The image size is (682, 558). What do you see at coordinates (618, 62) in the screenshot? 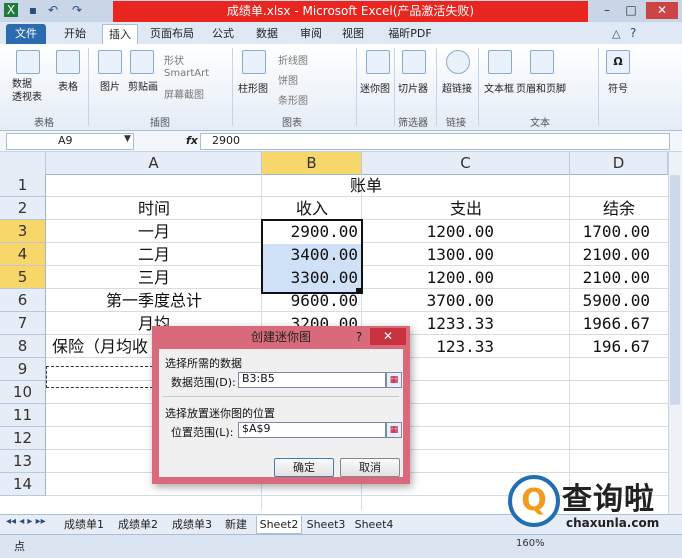
I see `symbol-icon: Ω` at bounding box center [618, 62].